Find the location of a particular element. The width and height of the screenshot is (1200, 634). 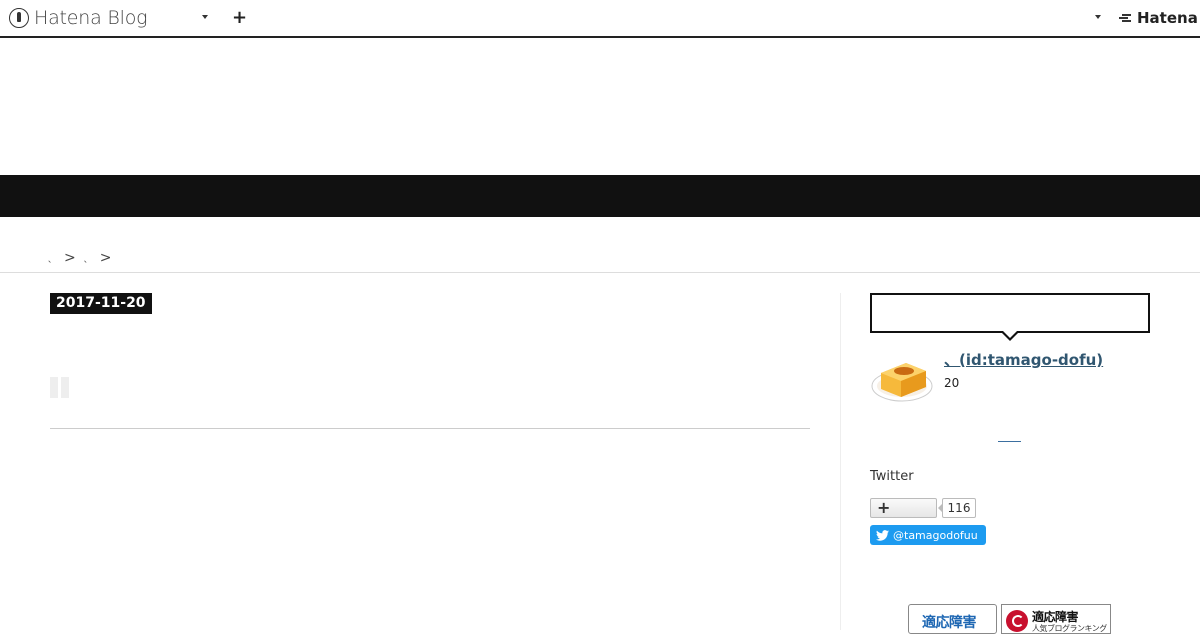

ranking-banner-2-subtitle: 人気ブログランキング is located at coordinates (1069, 628).